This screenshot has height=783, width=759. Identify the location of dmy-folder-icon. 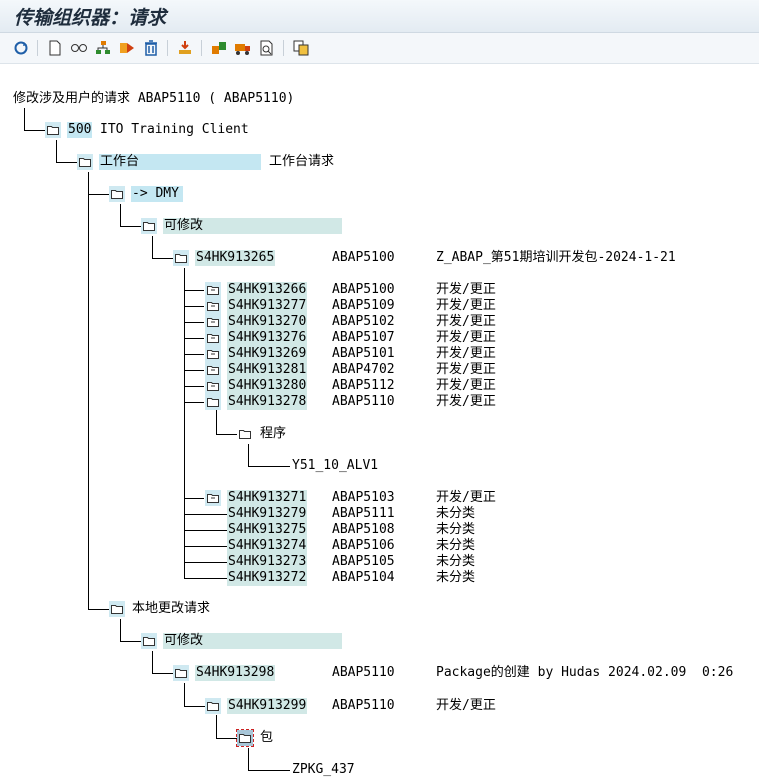
(117, 194).